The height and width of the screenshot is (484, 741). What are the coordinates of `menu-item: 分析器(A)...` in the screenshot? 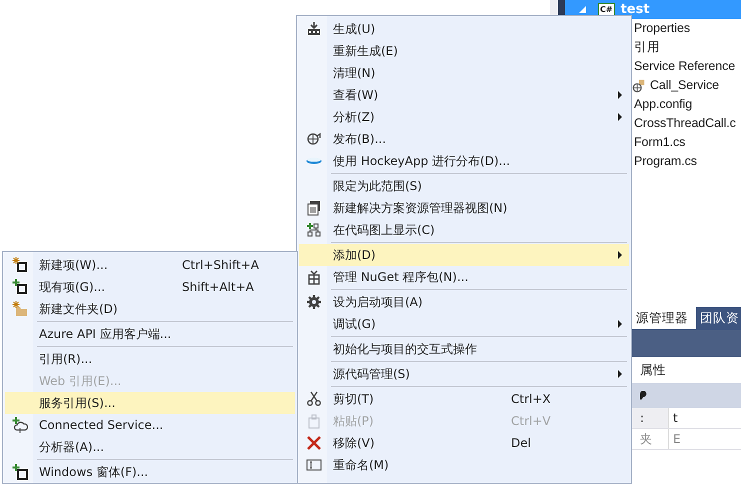 It's located at (150, 447).